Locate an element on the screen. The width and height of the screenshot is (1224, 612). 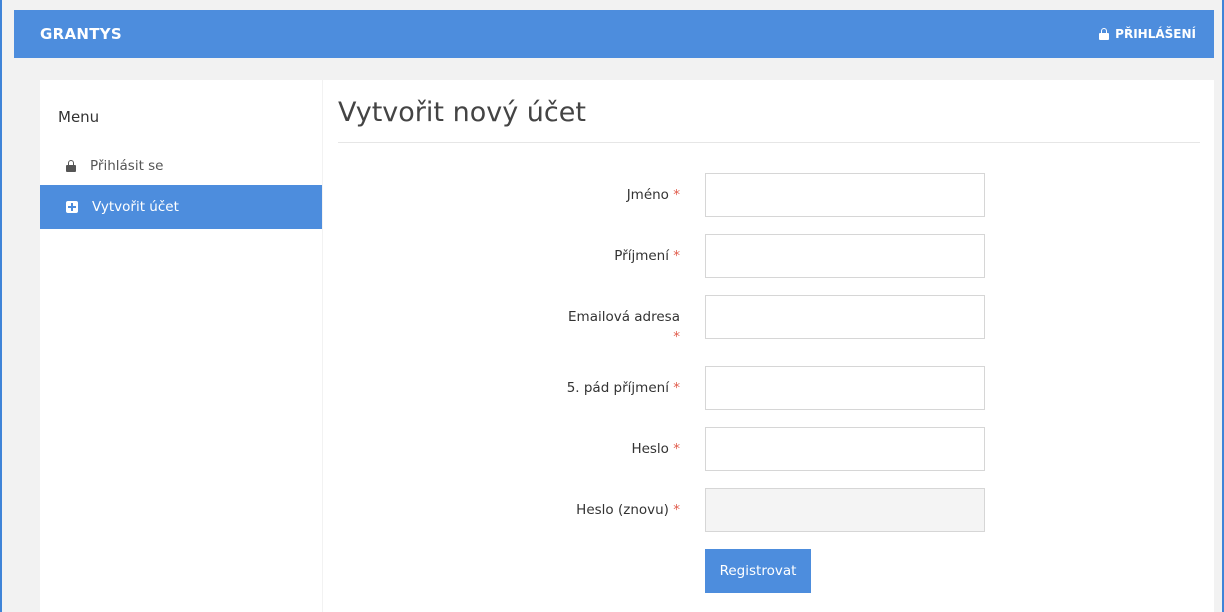
login-nav-link: PŘIHLÁŠENÍ is located at coordinates (1147, 34).